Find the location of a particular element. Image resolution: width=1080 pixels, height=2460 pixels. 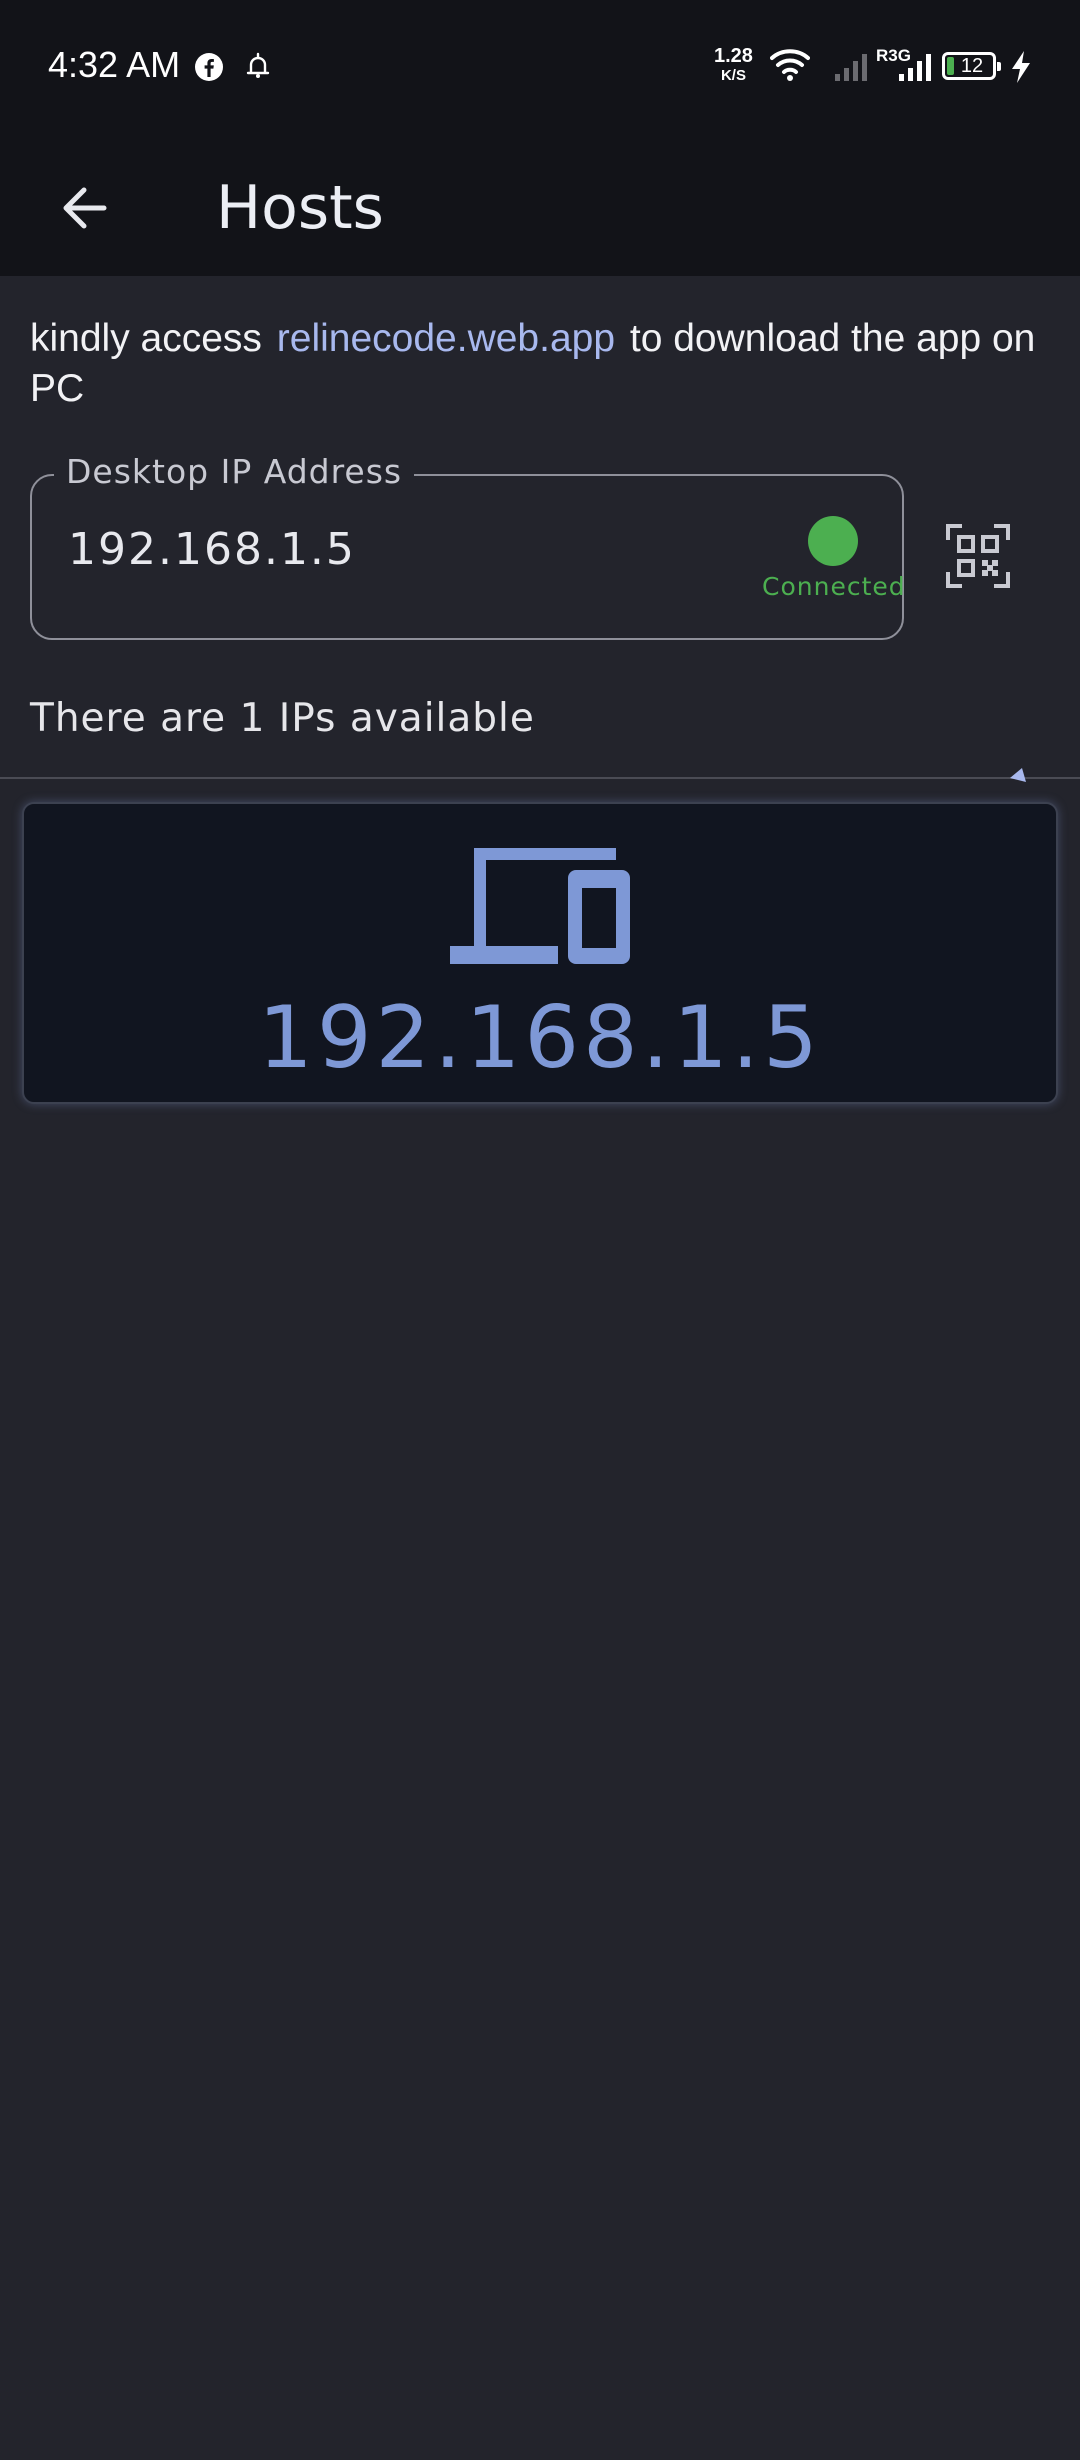

wifi-icon is located at coordinates (790, 67).